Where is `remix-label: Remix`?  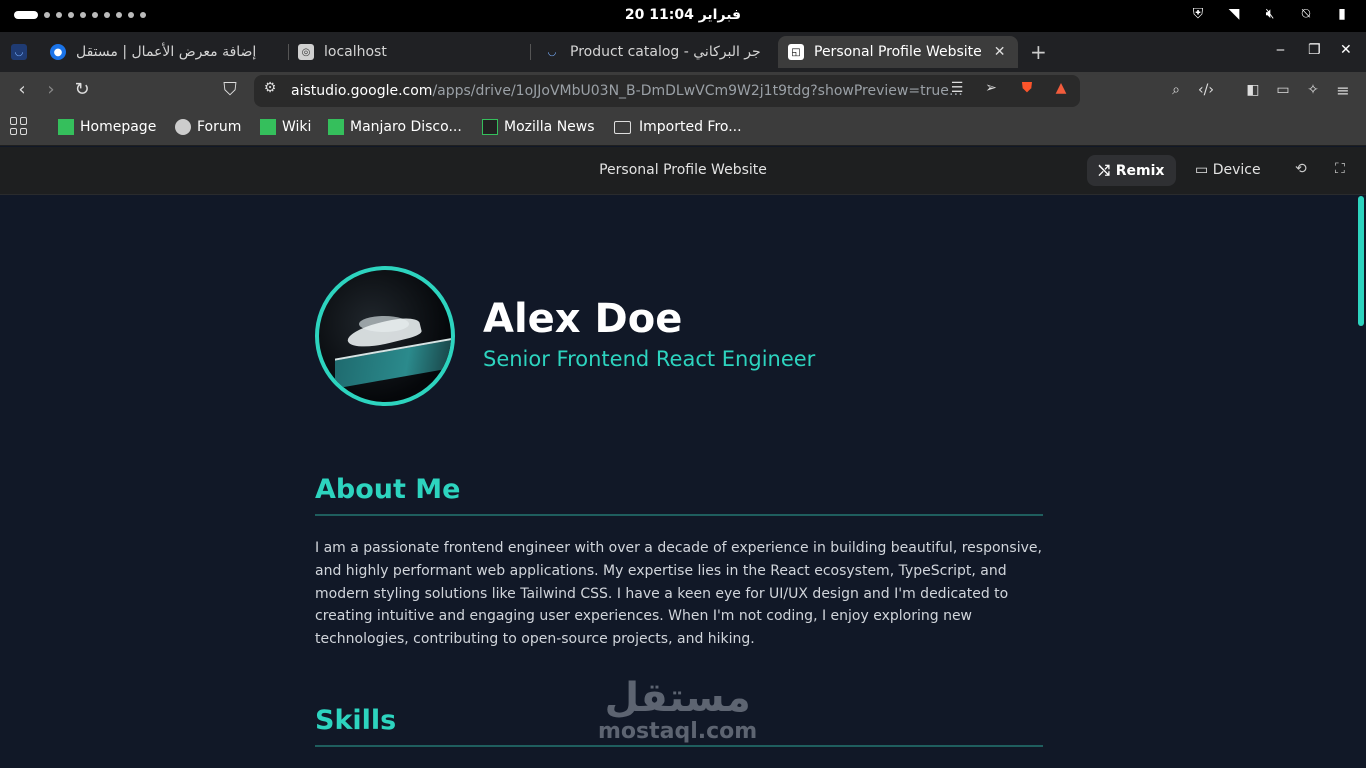 remix-label: Remix is located at coordinates (1140, 170).